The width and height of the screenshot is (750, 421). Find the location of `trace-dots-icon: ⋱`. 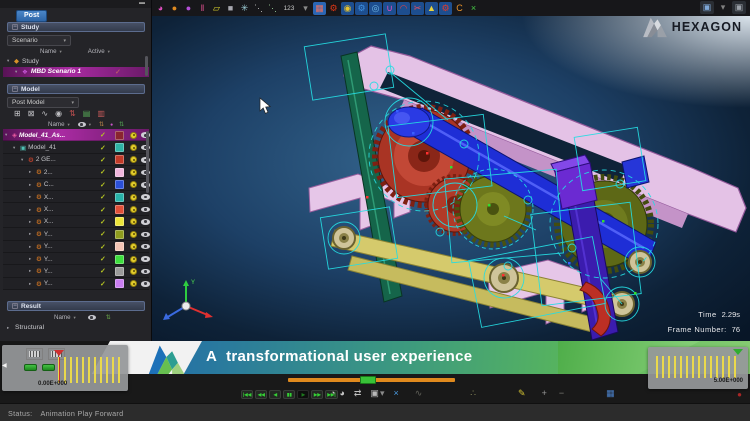

trace-dots-icon: ⋱ is located at coordinates (258, 8).